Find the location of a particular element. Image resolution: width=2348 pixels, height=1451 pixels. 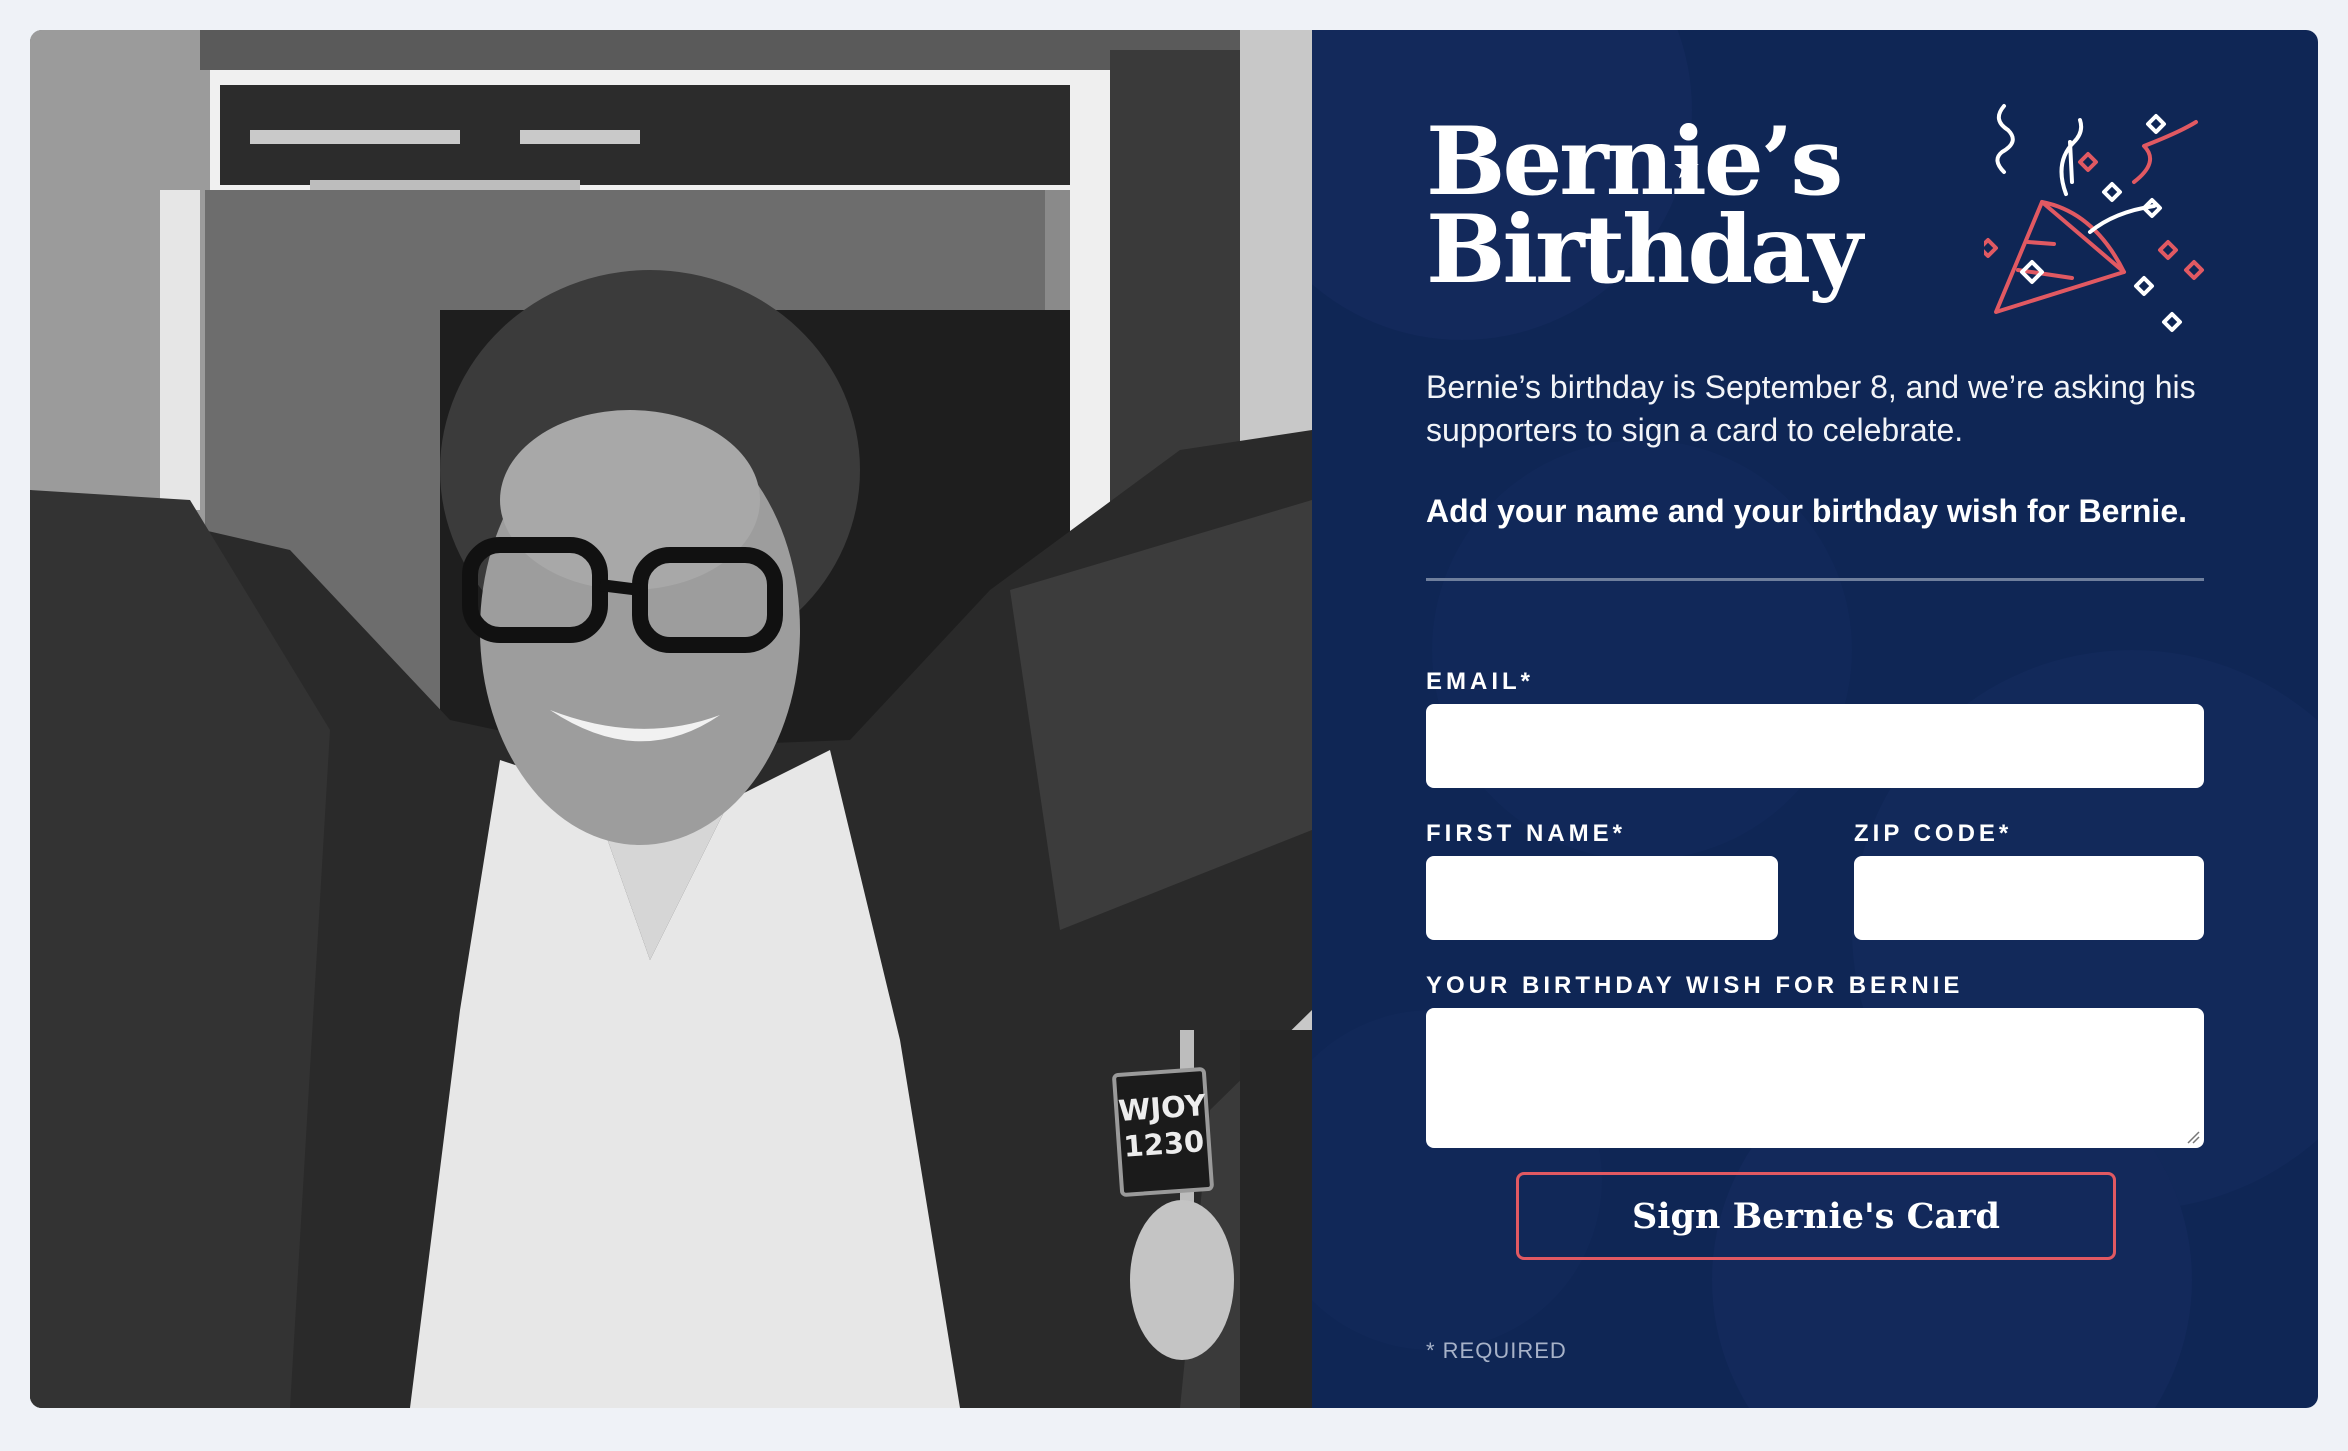

star-icon: ★ is located at coordinates (1686, 167).